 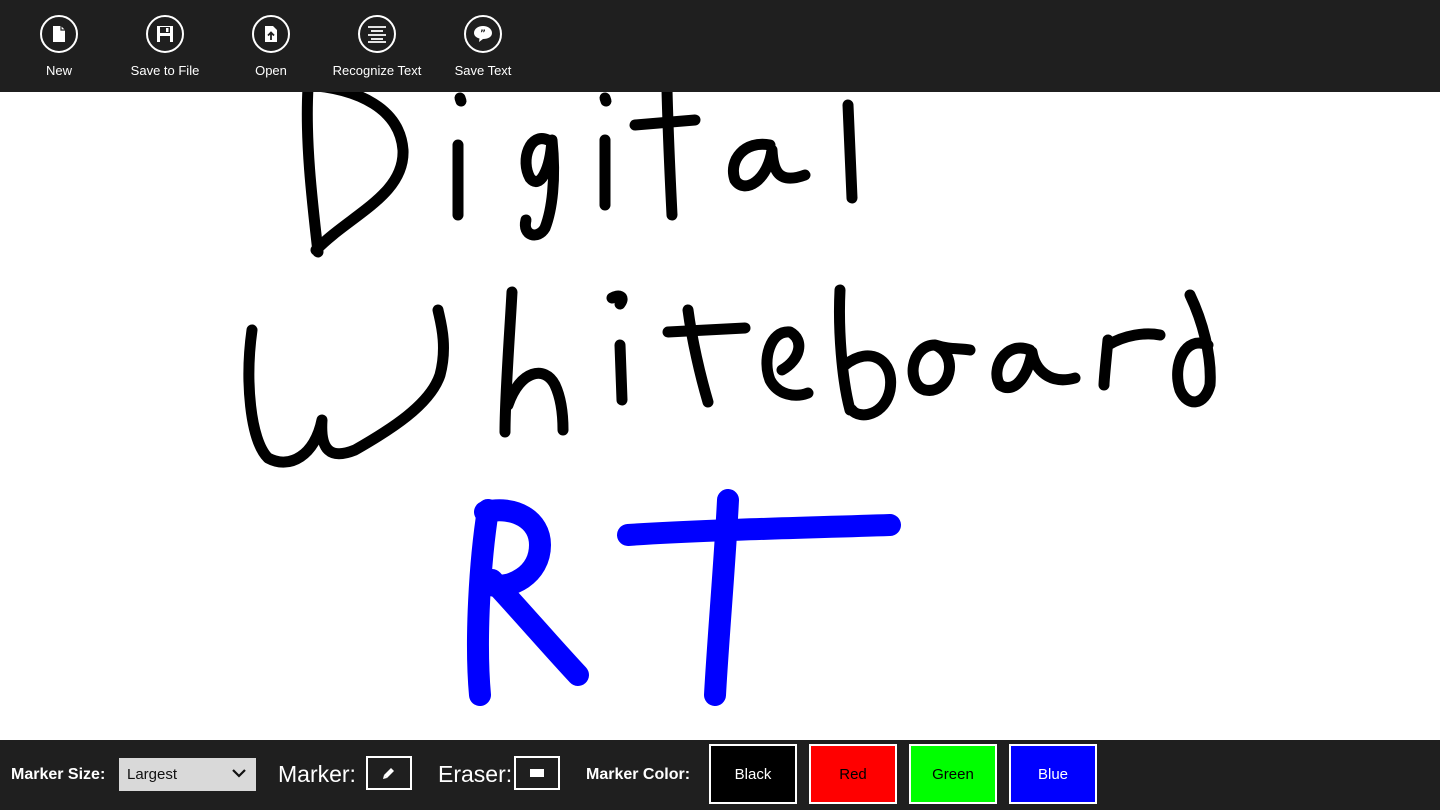 I want to click on open-file-icon, so click(x=271, y=34).